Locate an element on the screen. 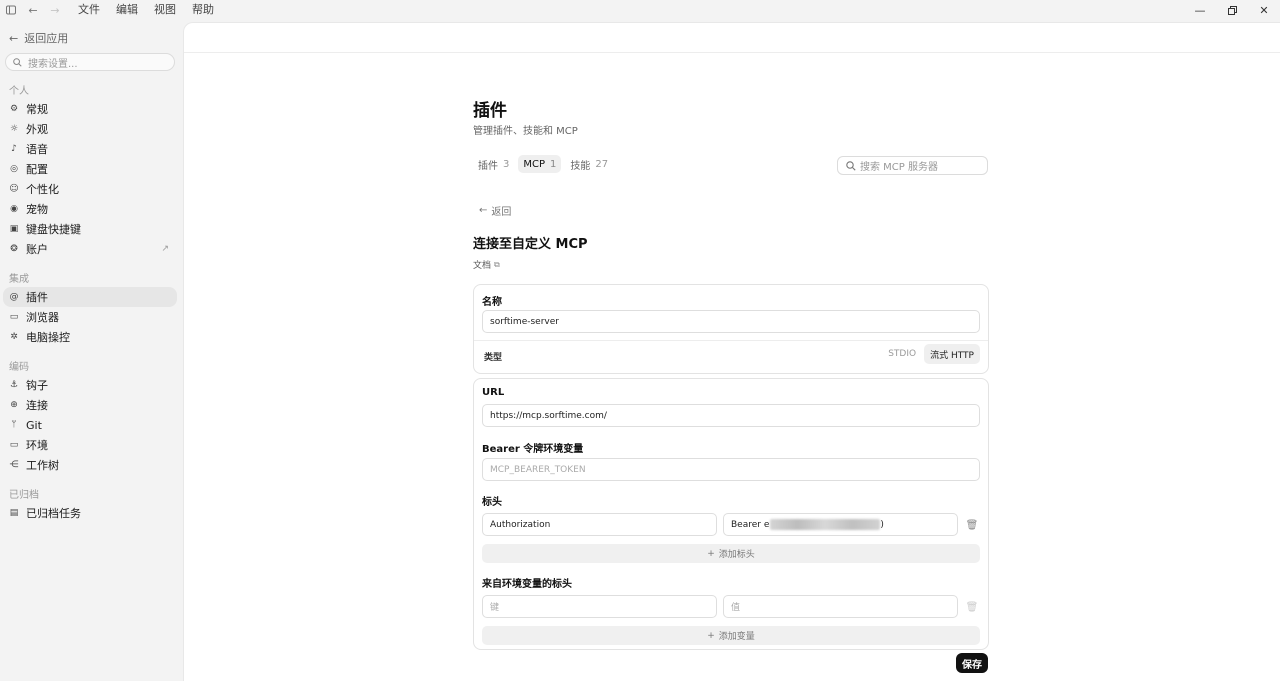 This screenshot has width=1280, height=681. back-to-app-label: 返回应用 is located at coordinates (46, 38).